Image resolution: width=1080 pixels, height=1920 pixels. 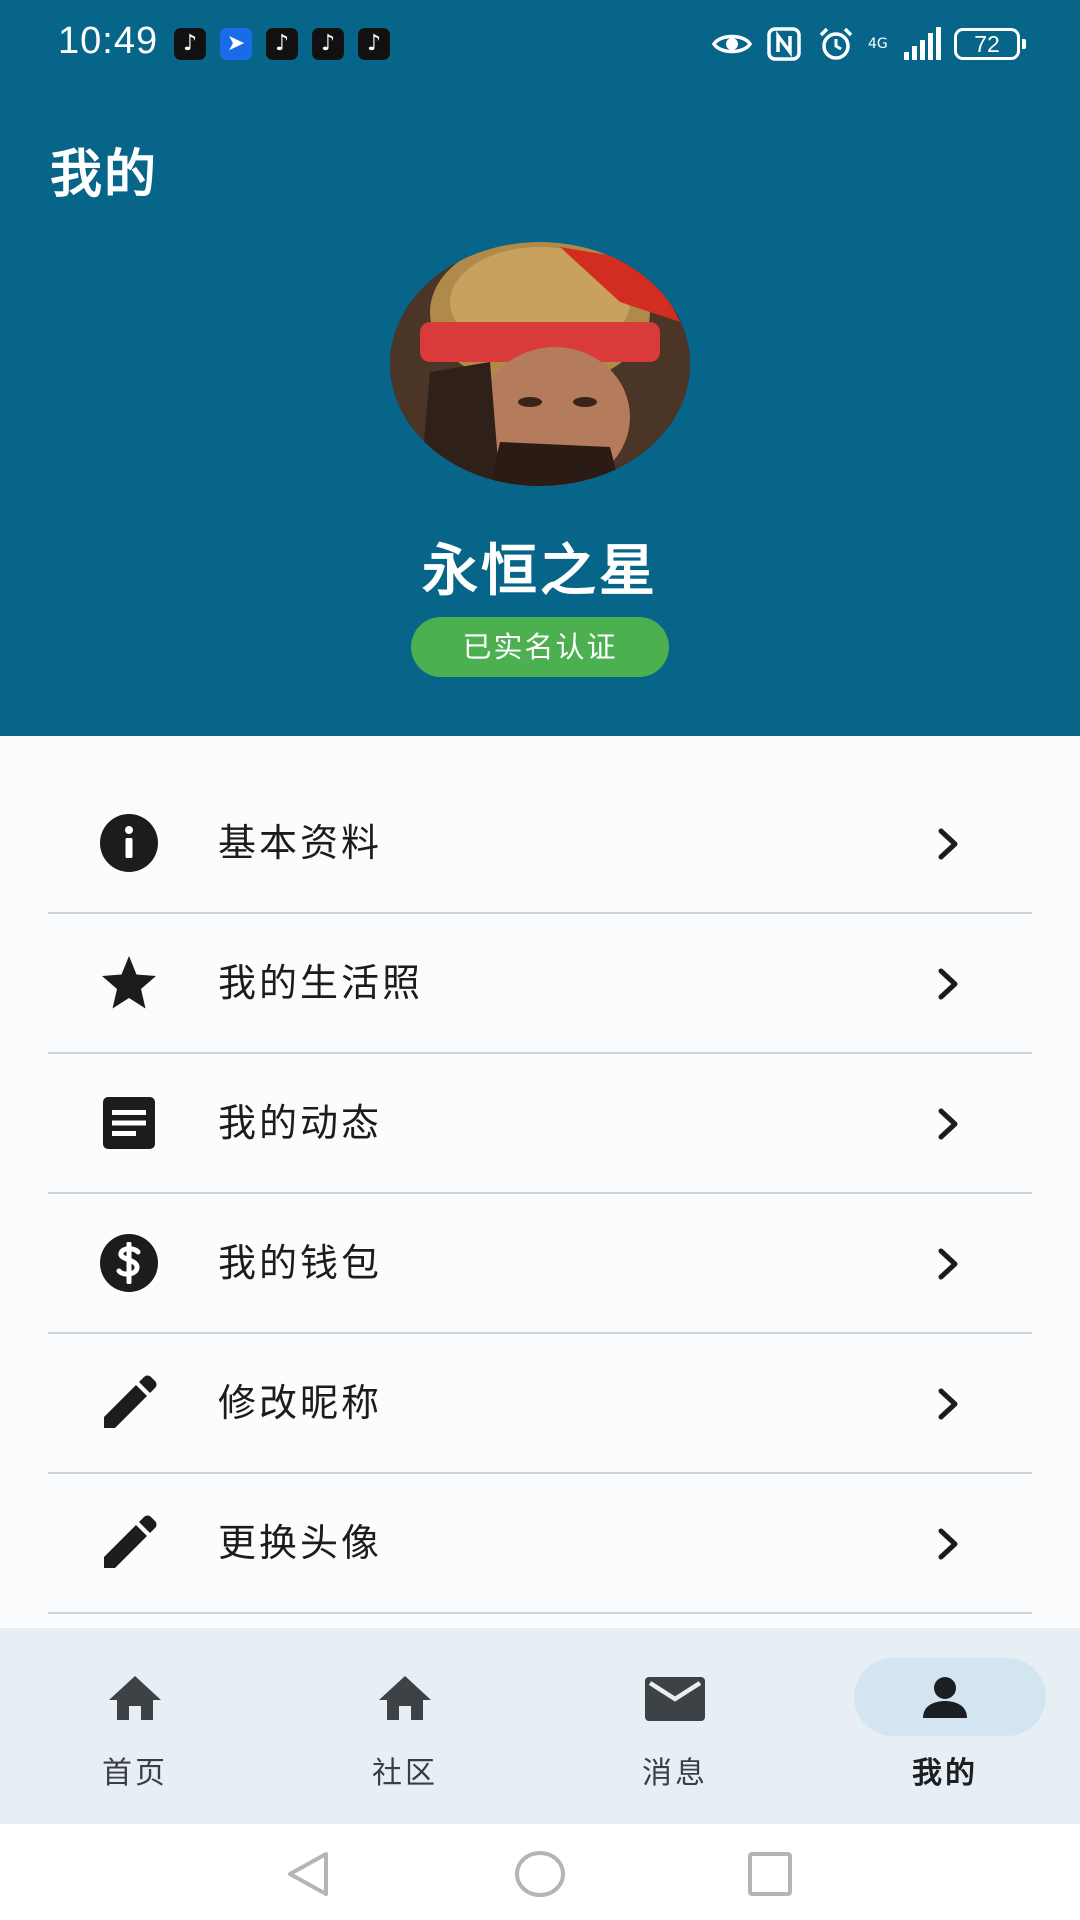 What do you see at coordinates (540, 647) in the screenshot?
I see `verified-badge: 已实名认证` at bounding box center [540, 647].